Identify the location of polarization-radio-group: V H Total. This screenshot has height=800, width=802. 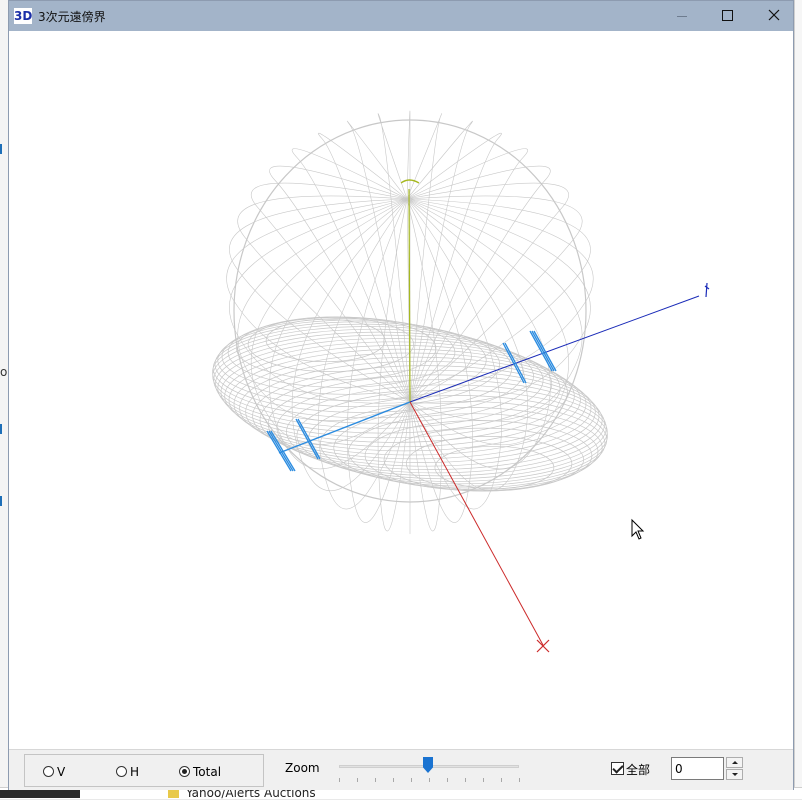
(144, 770).